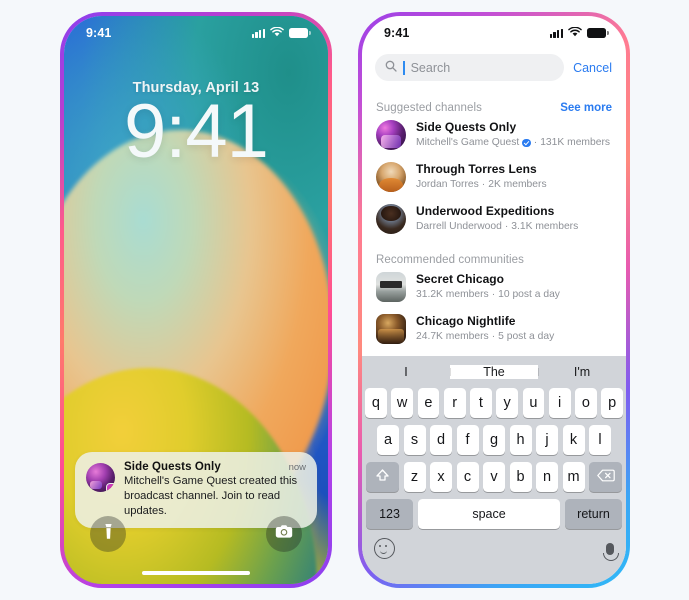 The width and height of the screenshot is (689, 600). I want to click on key-w: w, so click(402, 403).